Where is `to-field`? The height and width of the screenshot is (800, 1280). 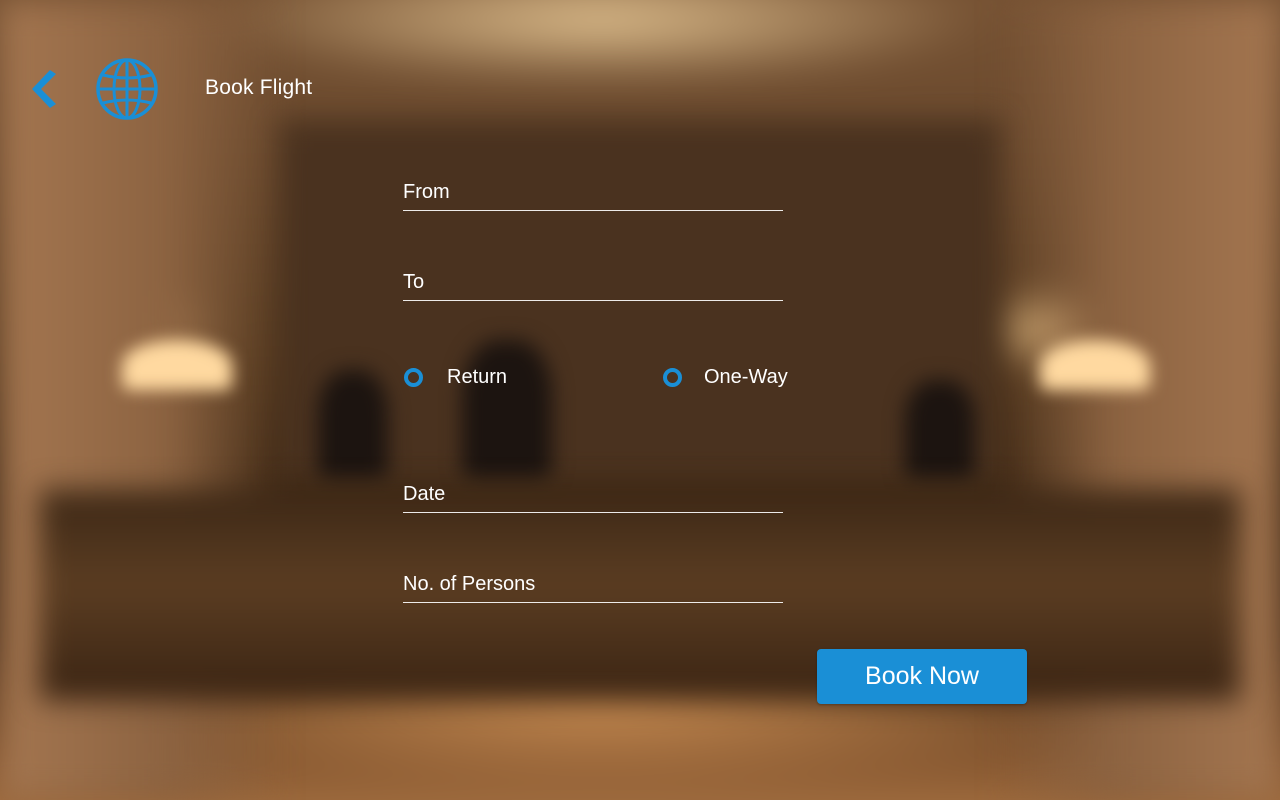
to-field is located at coordinates (593, 282).